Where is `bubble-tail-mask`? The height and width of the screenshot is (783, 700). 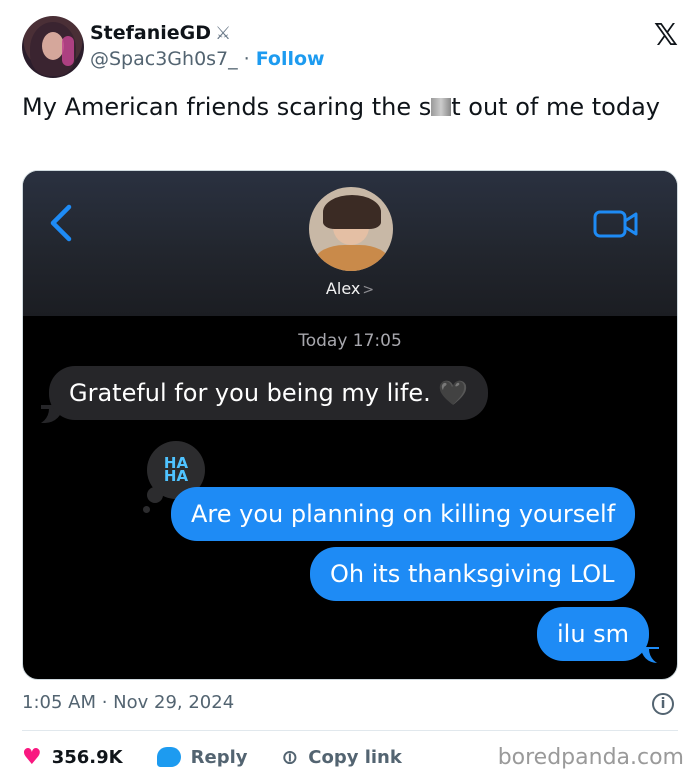 bubble-tail-mask is located at coordinates (657, 657).